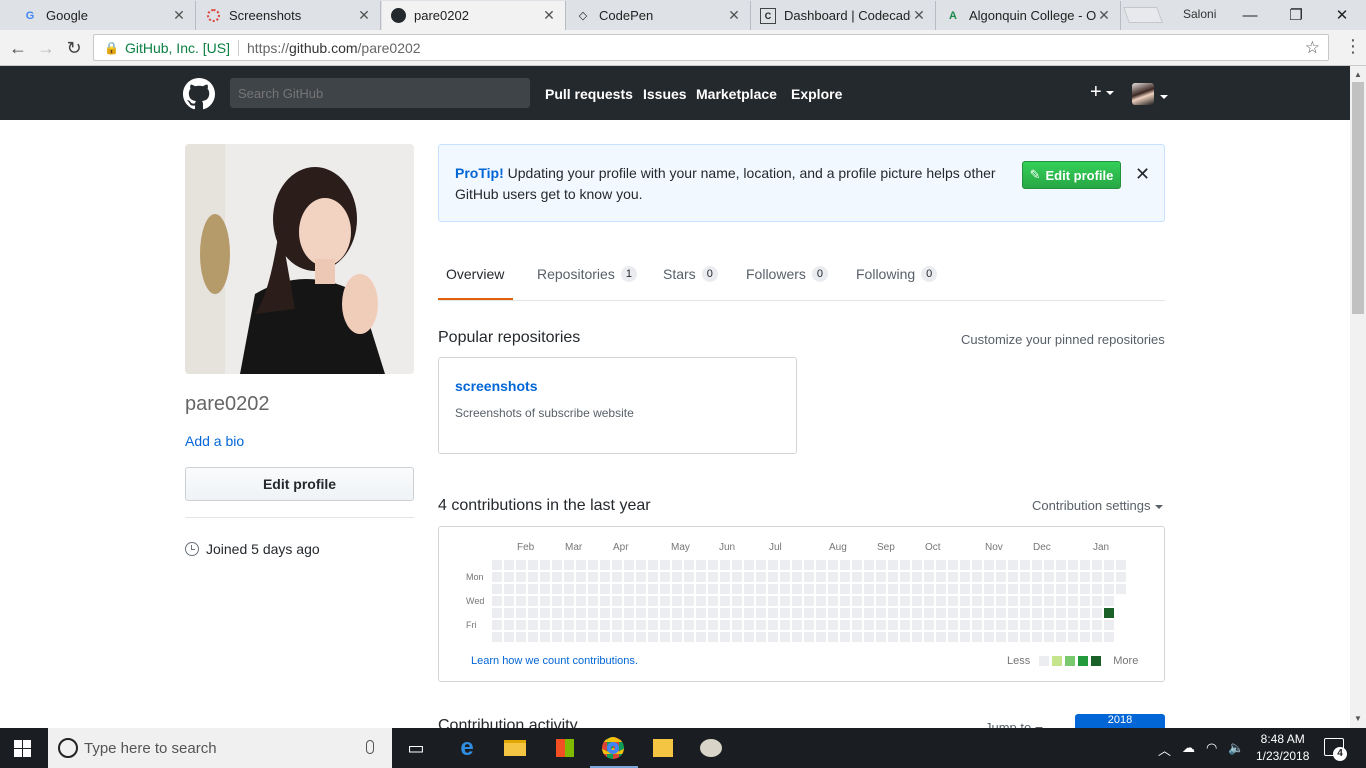  Describe the element at coordinates (897, 274) in the screenshot. I see `tab-following: Following 0` at that location.